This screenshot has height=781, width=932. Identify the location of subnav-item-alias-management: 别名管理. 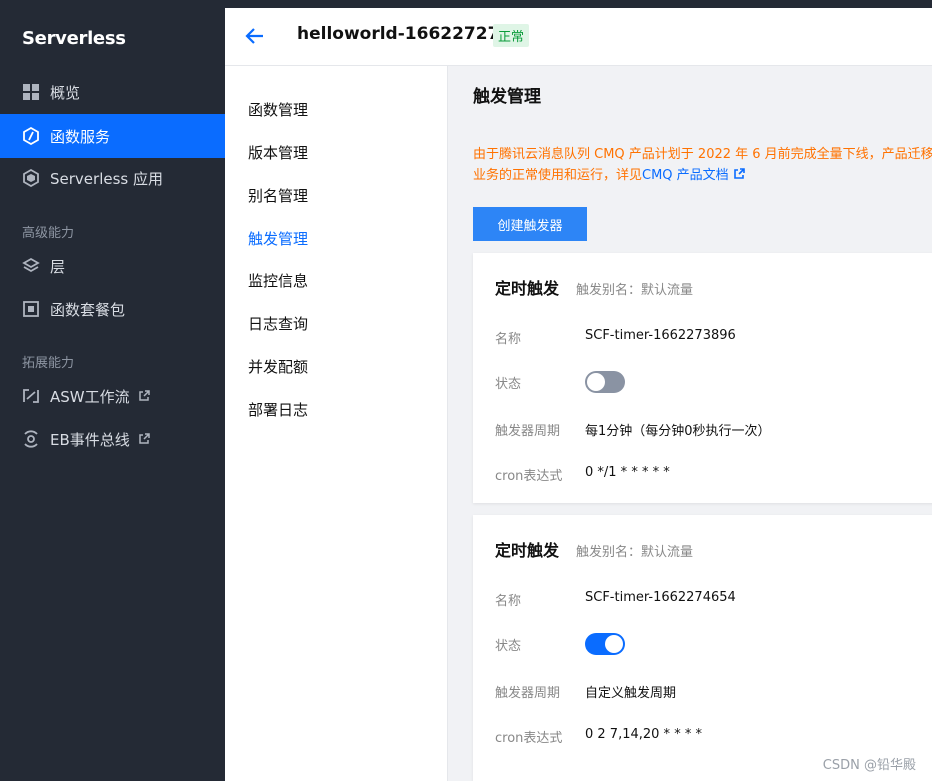
(278, 195).